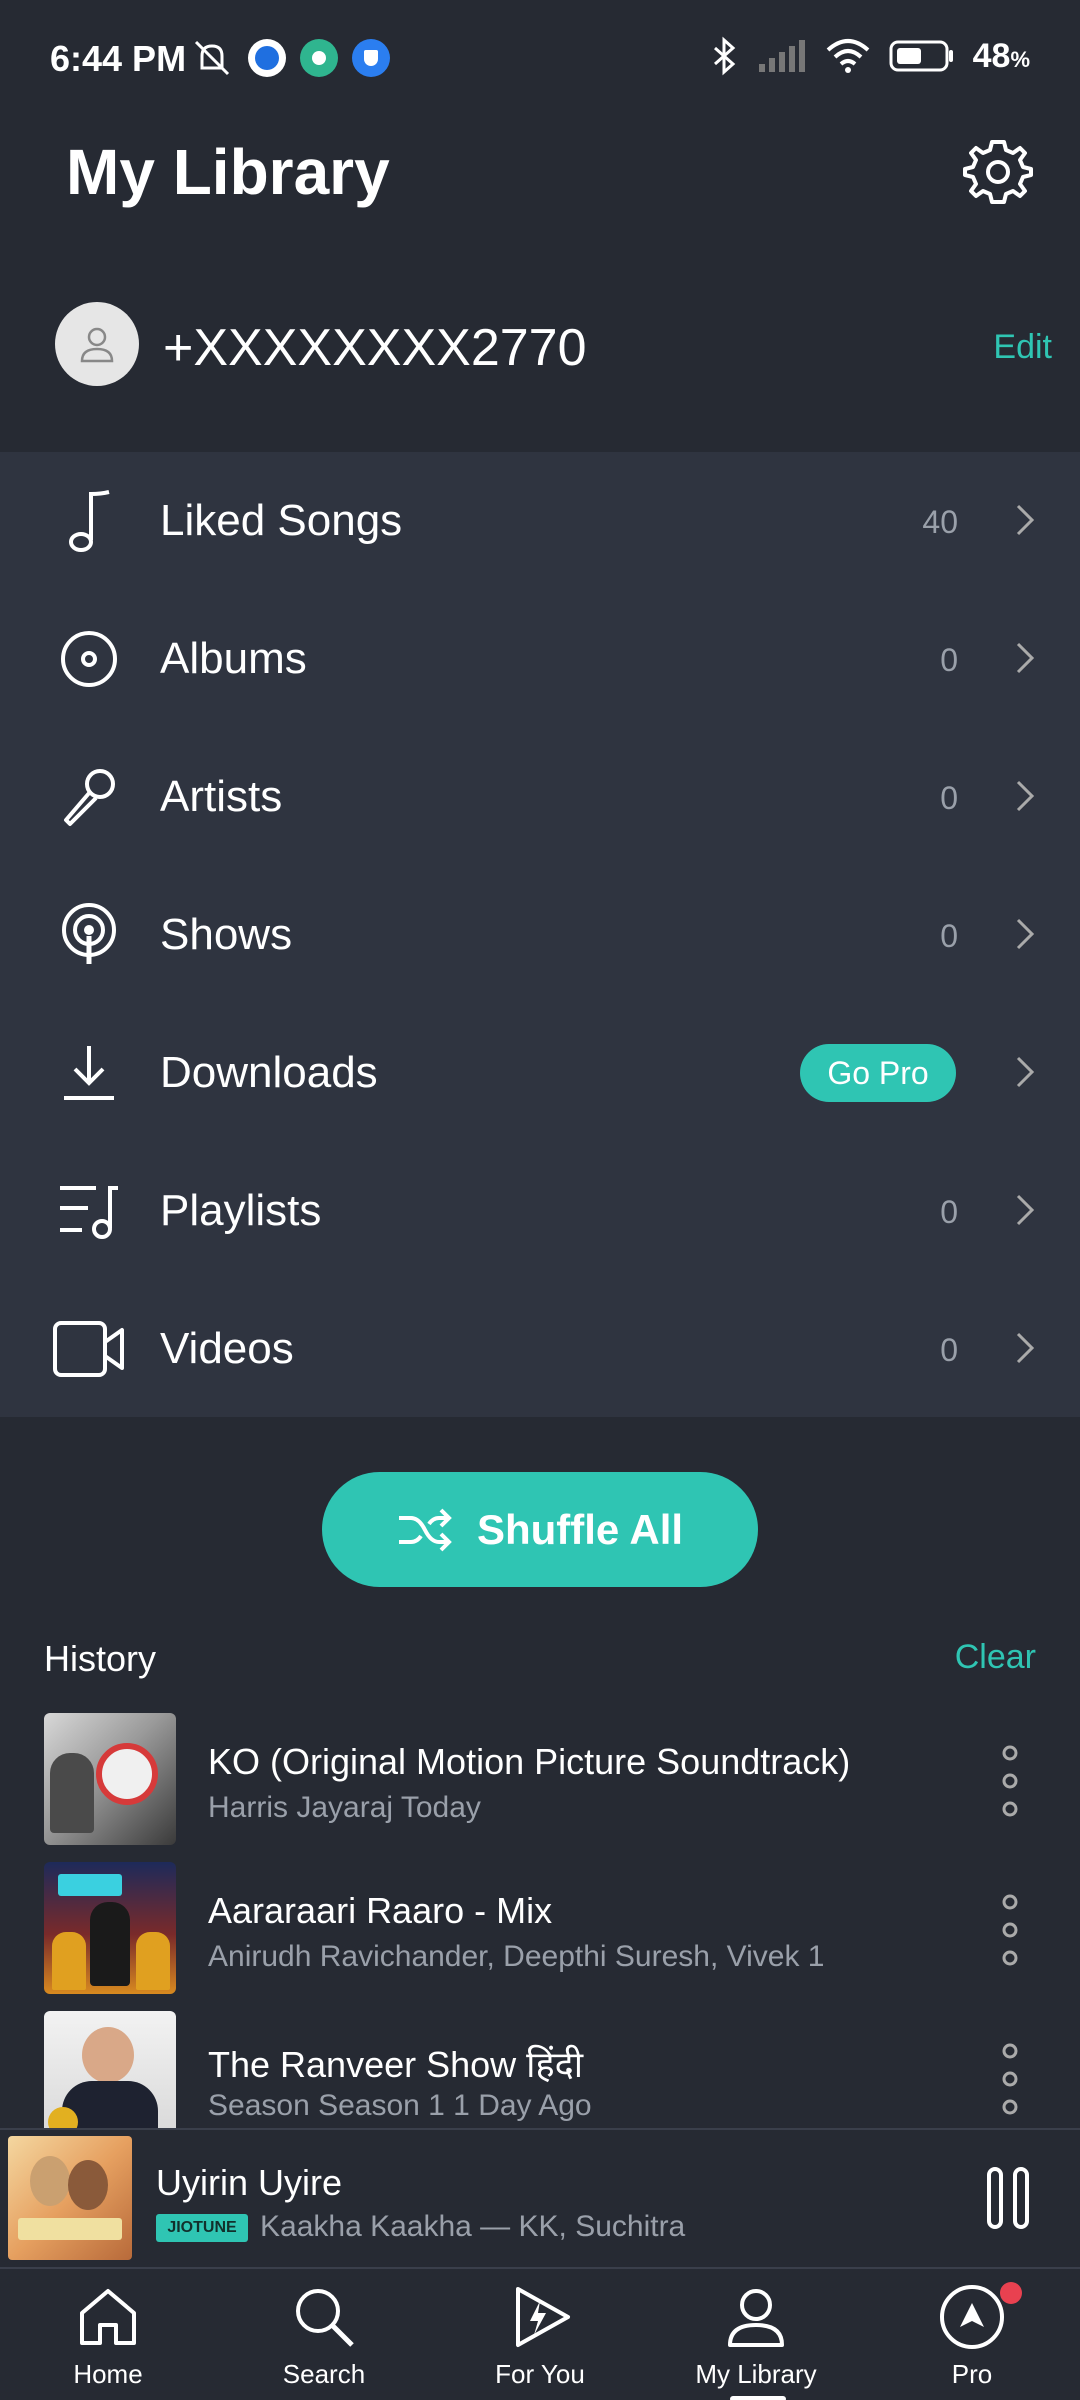 This screenshot has width=1080, height=2400. I want to click on library-item-label: Playlists, so click(241, 1210).